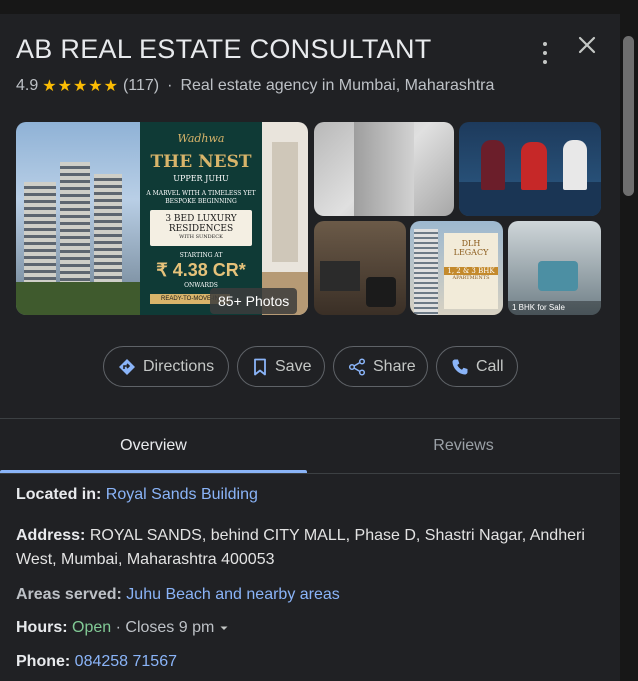 The image size is (638, 681). What do you see at coordinates (471, 252) in the screenshot?
I see `dlh-title-2: LEGACY` at bounding box center [471, 252].